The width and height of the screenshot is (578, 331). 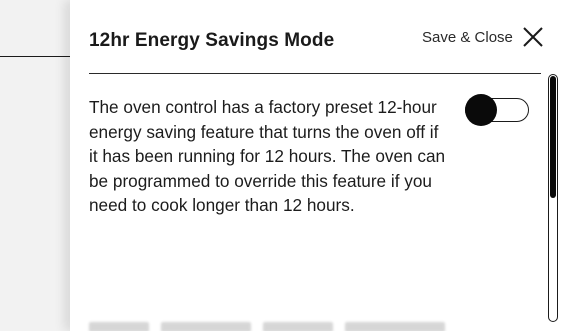 What do you see at coordinates (481, 110) in the screenshot?
I see `toggle-knob` at bounding box center [481, 110].